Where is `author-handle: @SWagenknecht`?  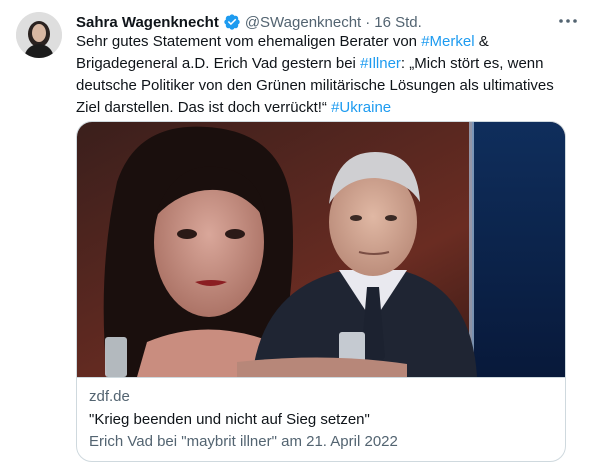
author-handle: @SWagenknecht is located at coordinates (303, 22).